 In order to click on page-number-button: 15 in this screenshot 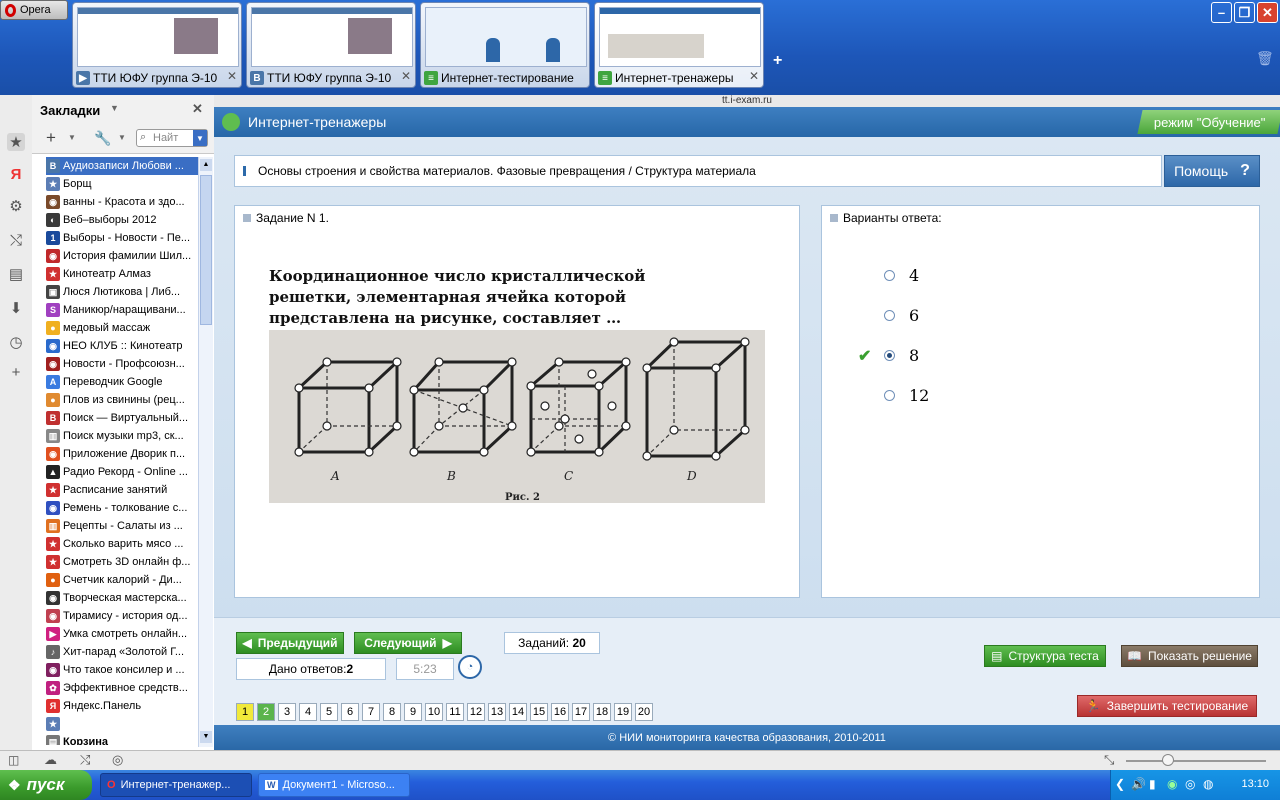, I will do `click(539, 712)`.